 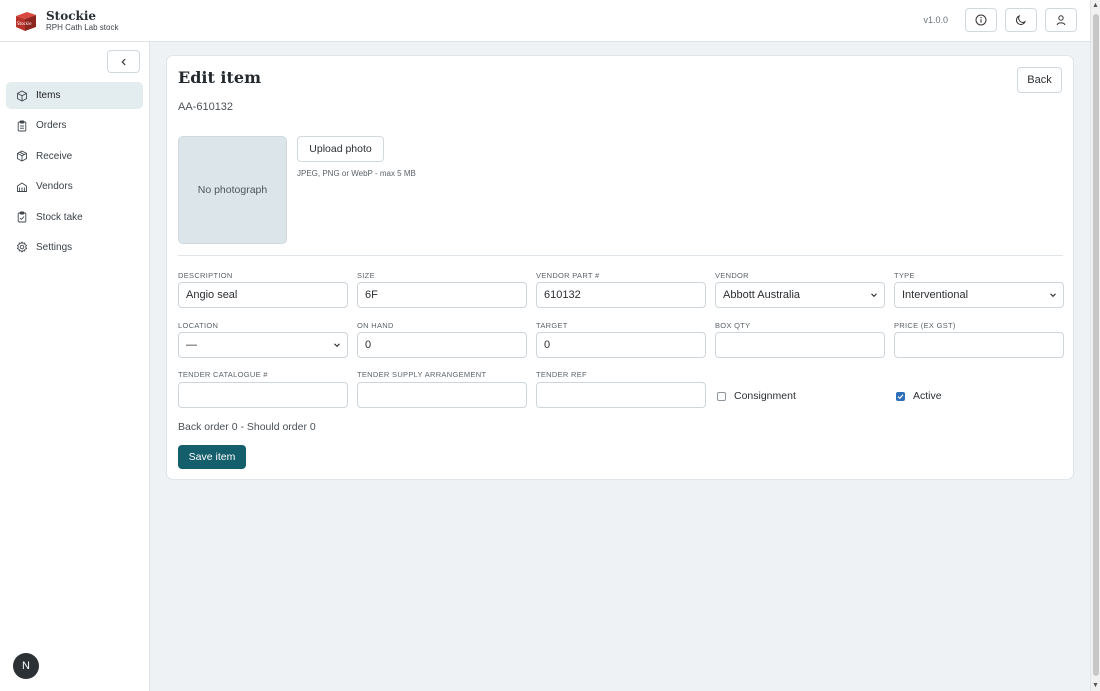 What do you see at coordinates (26, 666) in the screenshot?
I see `avatar: N` at bounding box center [26, 666].